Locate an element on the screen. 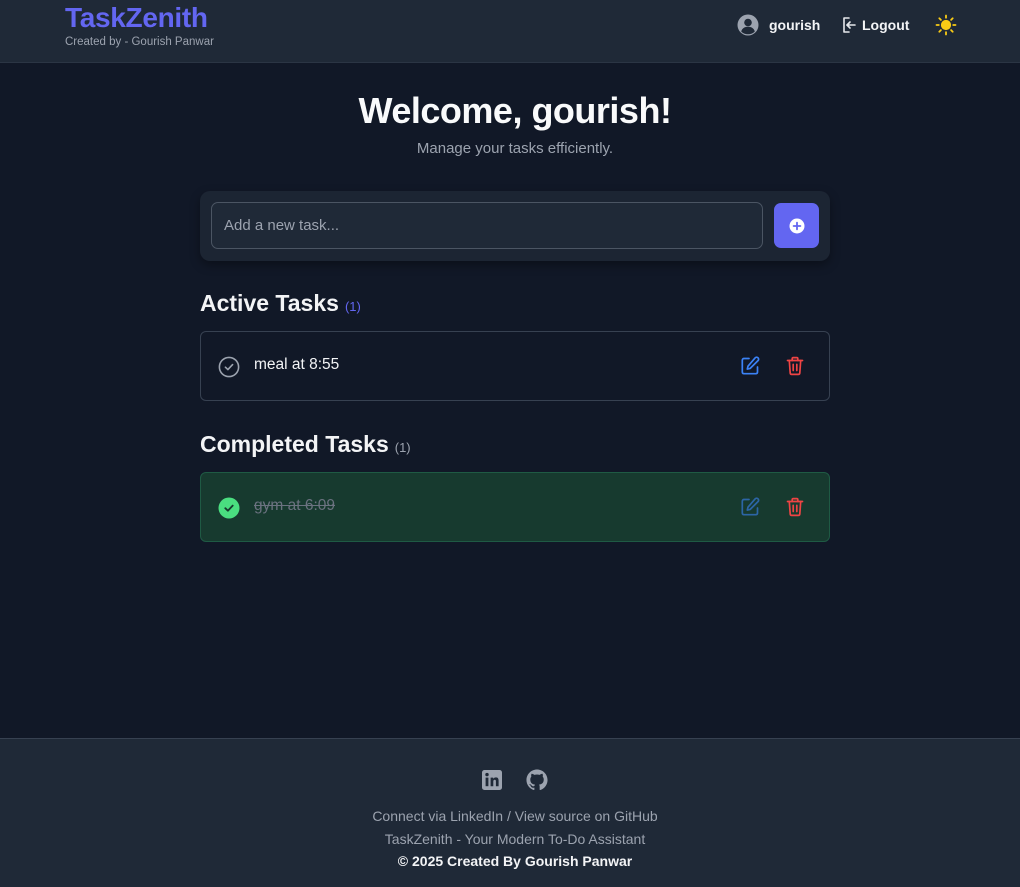 The height and width of the screenshot is (887, 1020). add-task-button is located at coordinates (796, 225).